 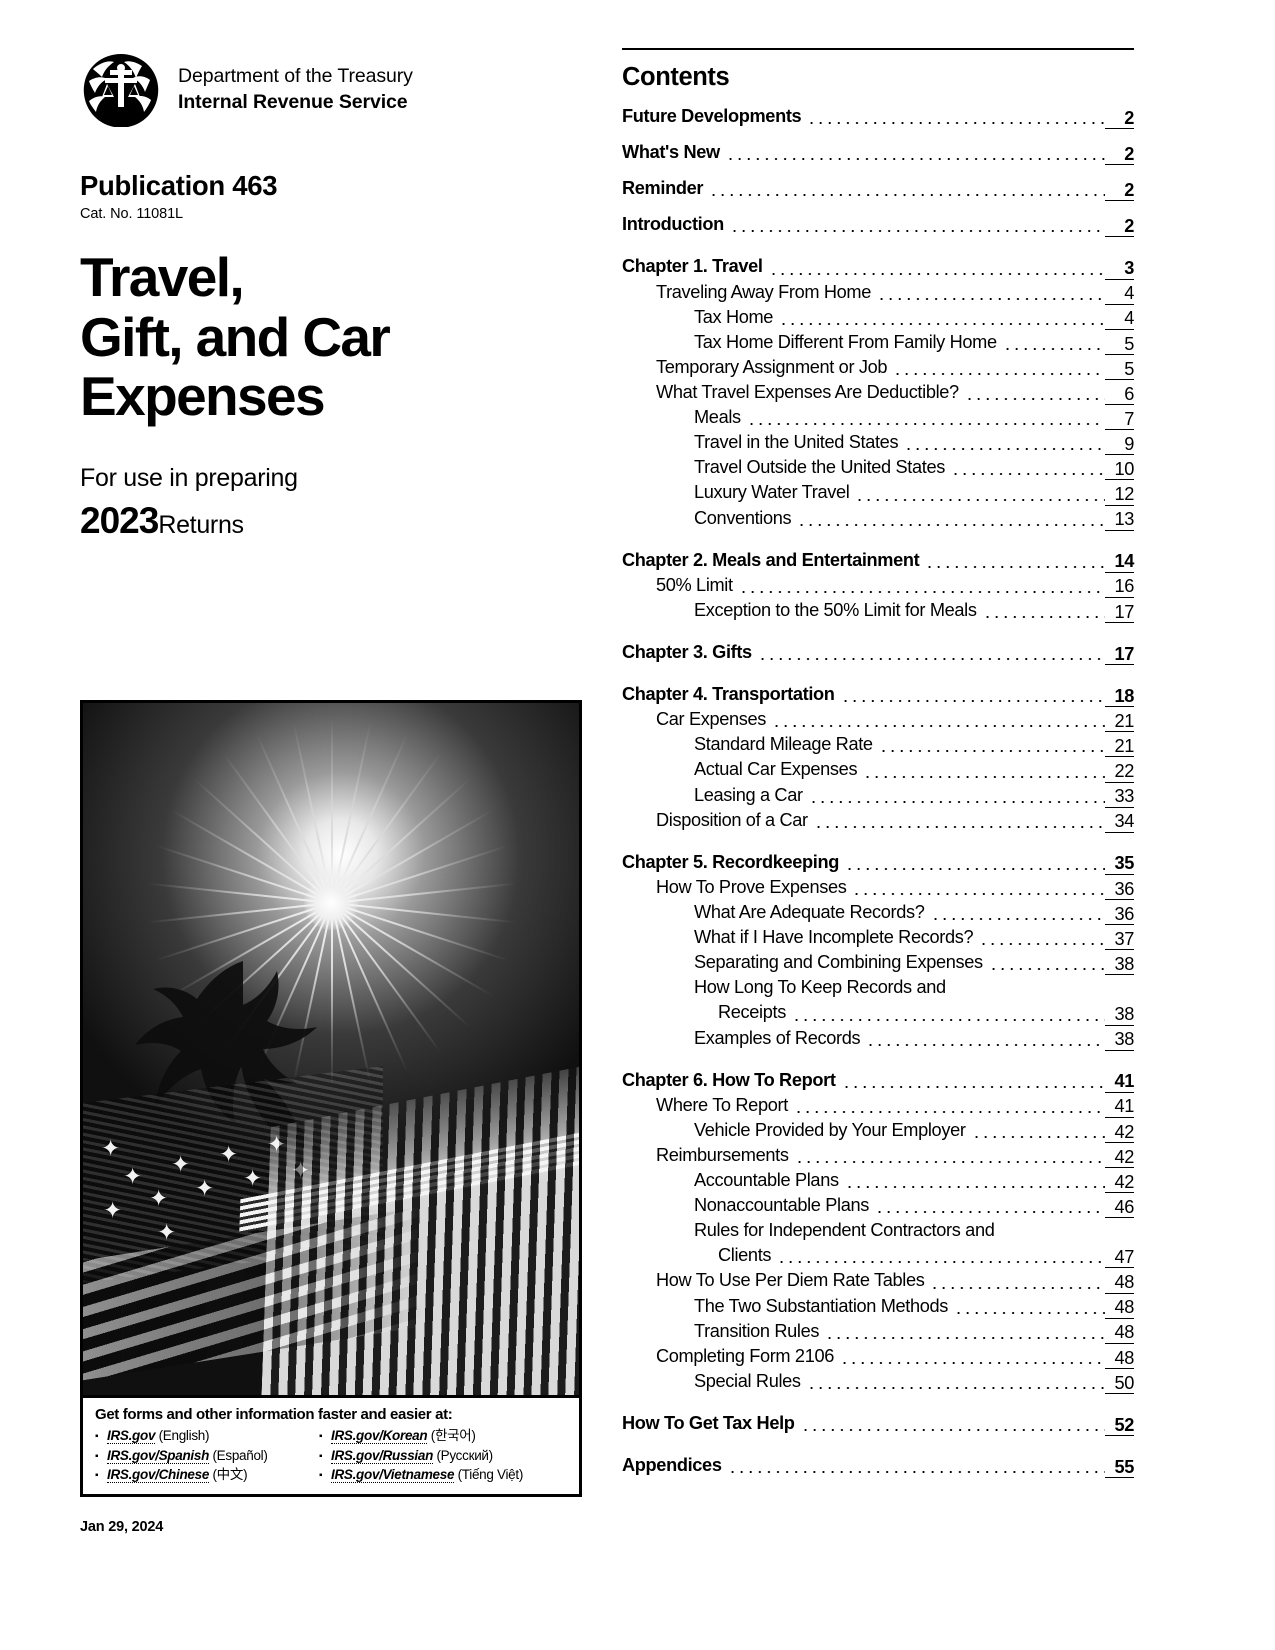 What do you see at coordinates (444, 1456) in the screenshot?
I see `list-item: IRS.gov/Russian (Русский)` at bounding box center [444, 1456].